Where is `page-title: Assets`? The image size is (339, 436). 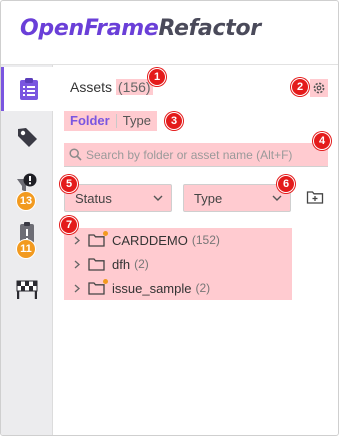
page-title: Assets is located at coordinates (91, 87).